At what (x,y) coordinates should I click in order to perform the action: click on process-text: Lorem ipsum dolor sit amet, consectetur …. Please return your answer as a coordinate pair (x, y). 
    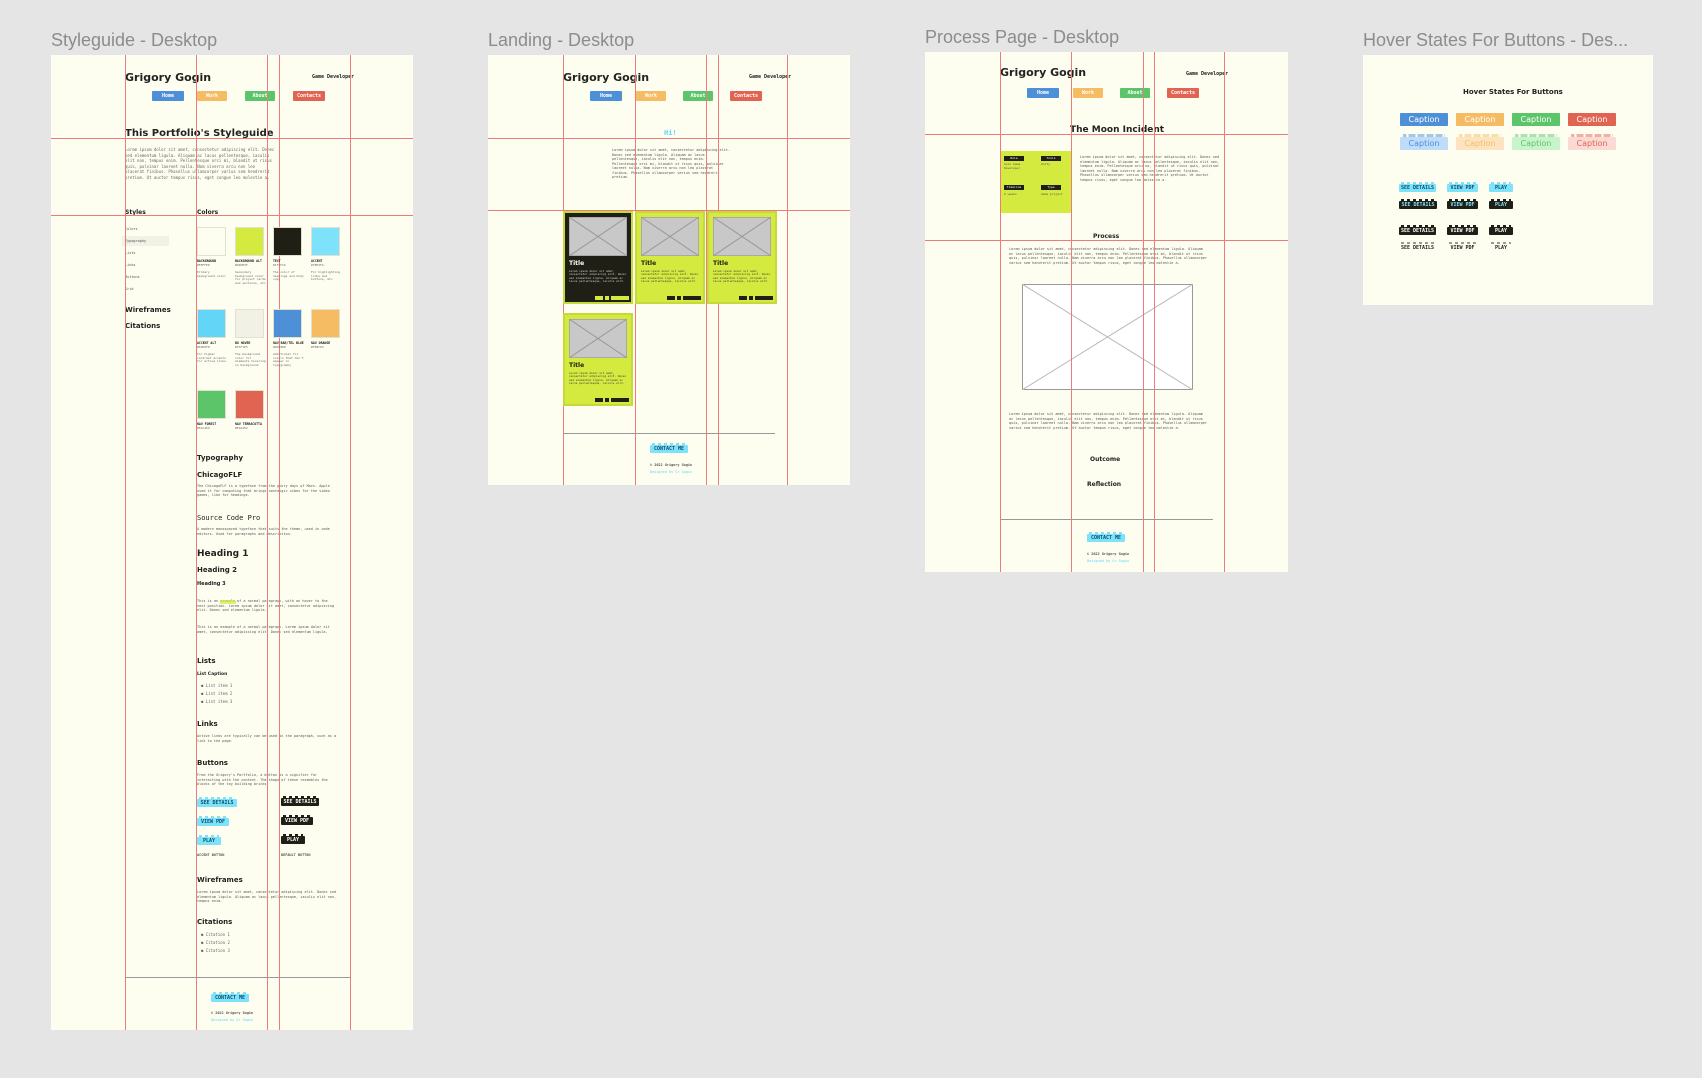
    Looking at the image, I should click on (1108, 256).